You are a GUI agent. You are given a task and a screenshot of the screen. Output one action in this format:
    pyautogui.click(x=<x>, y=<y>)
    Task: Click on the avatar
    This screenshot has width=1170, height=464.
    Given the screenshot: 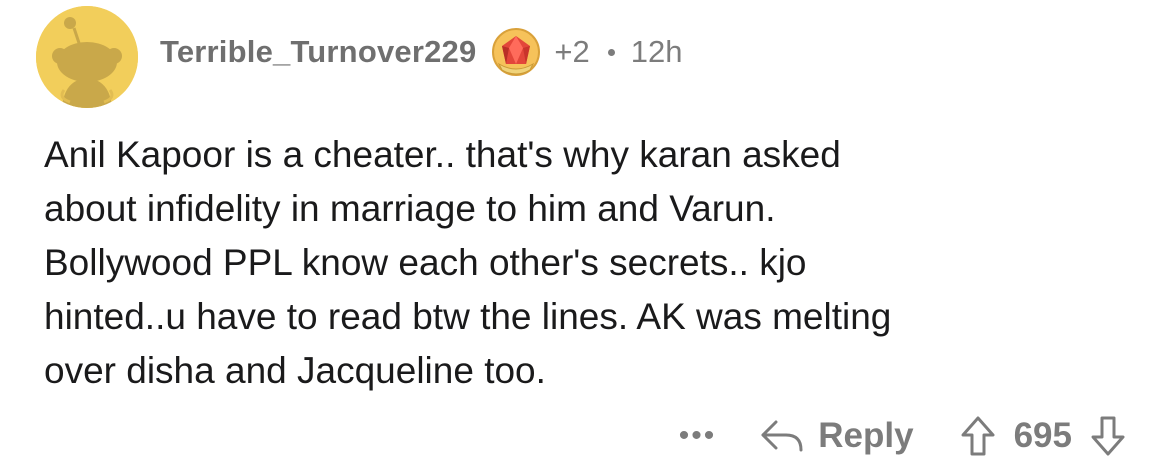 What is the action you would take?
    pyautogui.click(x=87, y=57)
    